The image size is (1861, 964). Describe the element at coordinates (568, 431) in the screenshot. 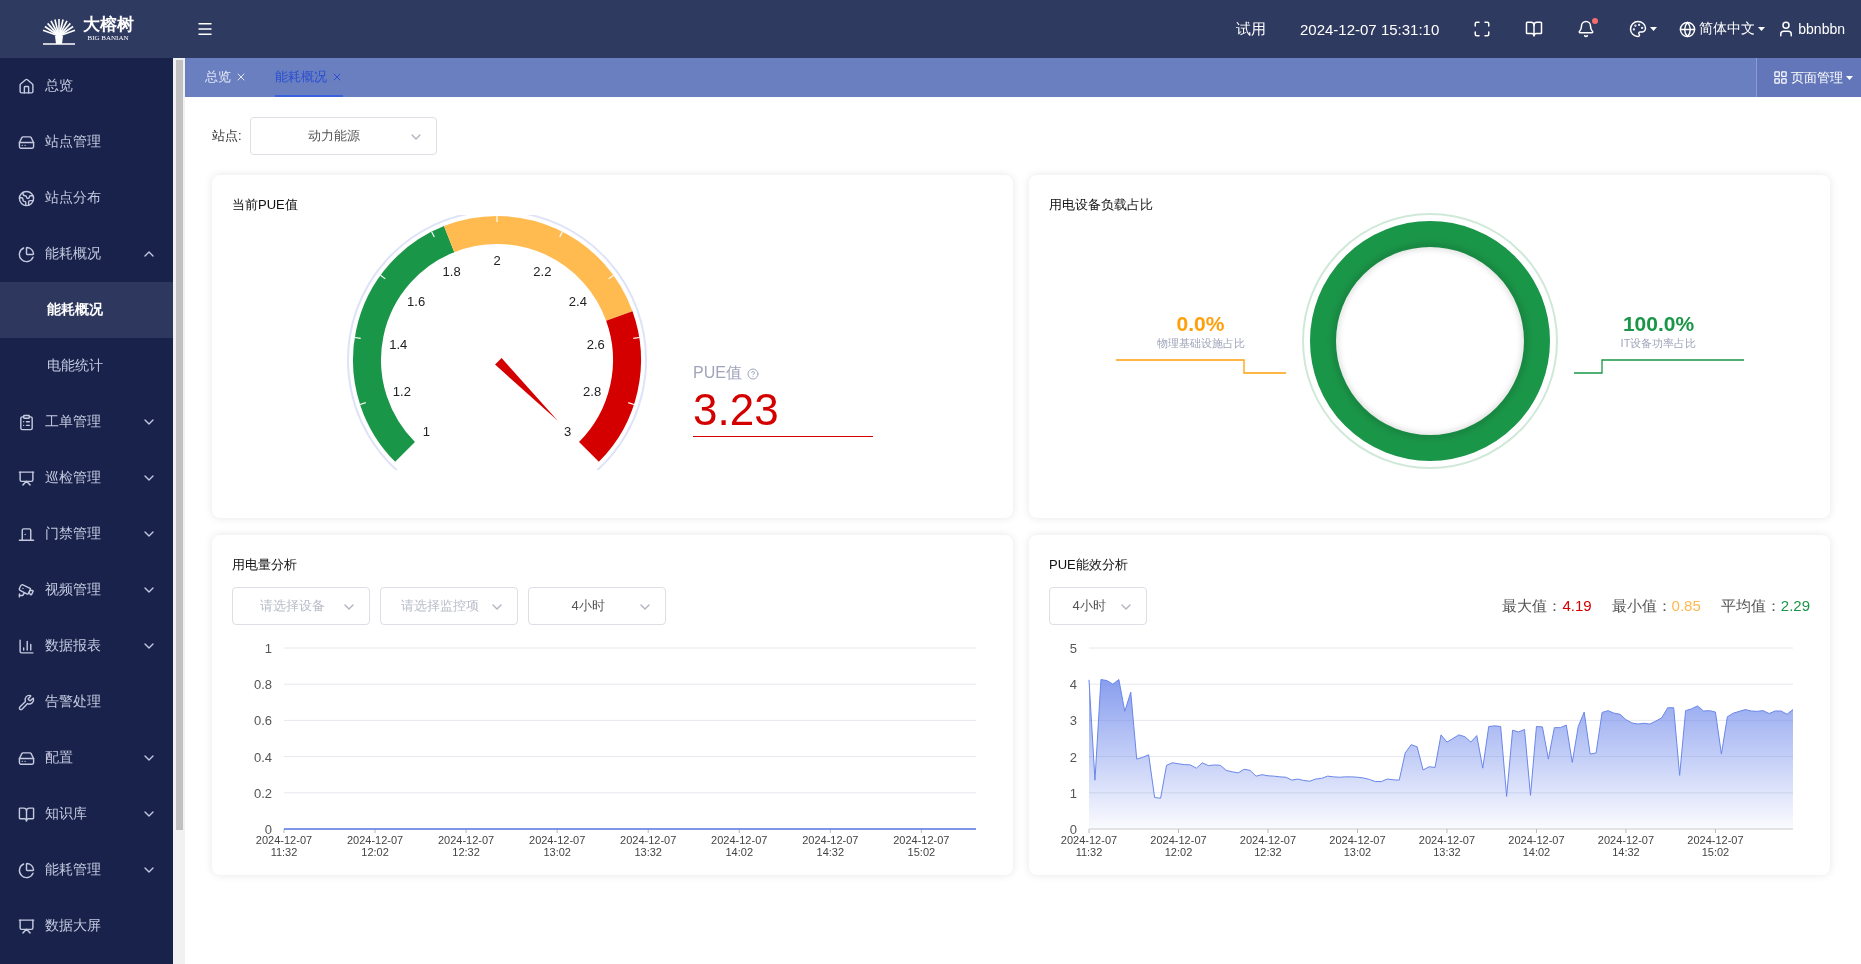

I see `gauge-tick-label: 3` at that location.